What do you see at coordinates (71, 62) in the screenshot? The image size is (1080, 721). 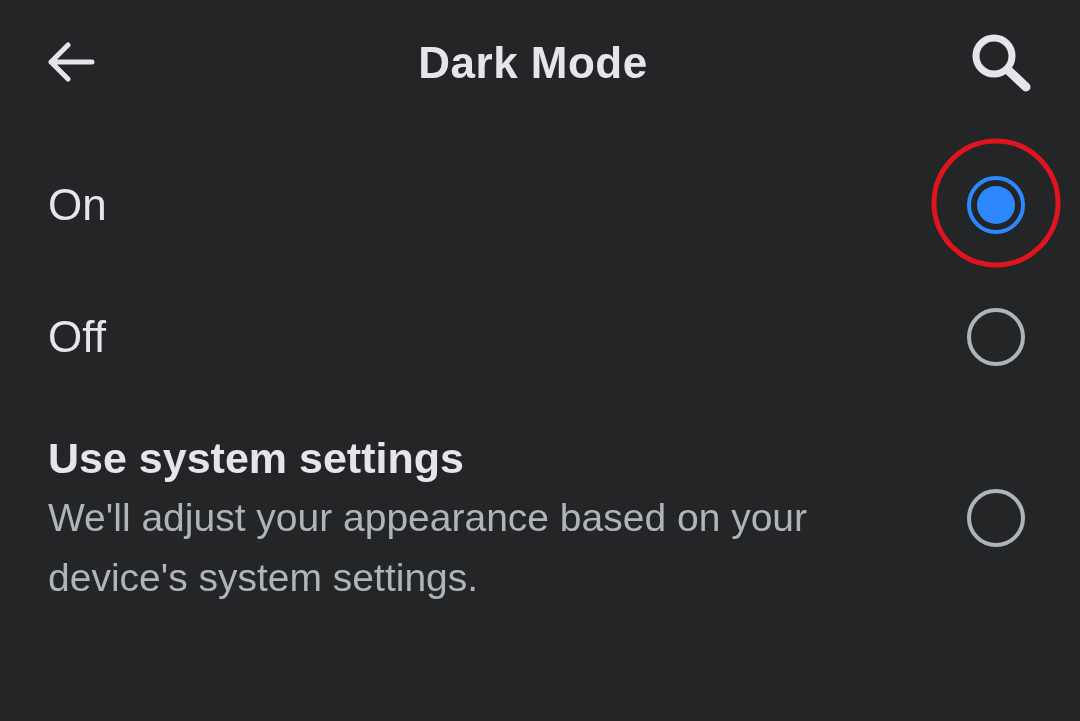 I see `back-icon` at bounding box center [71, 62].